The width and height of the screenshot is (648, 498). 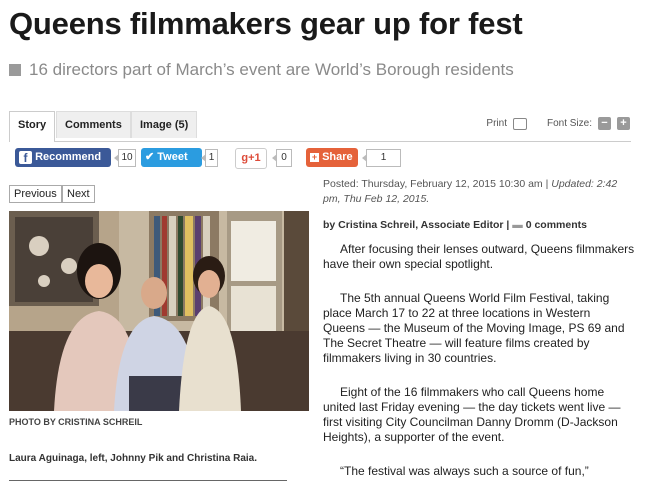 What do you see at coordinates (125, 158) in the screenshot?
I see `facebook-count: 10` at bounding box center [125, 158].